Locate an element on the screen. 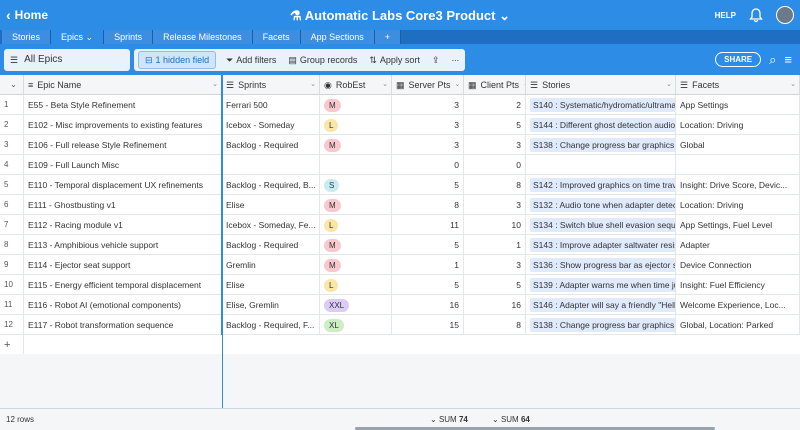  client-pts-cell: 10 is located at coordinates (495, 225).